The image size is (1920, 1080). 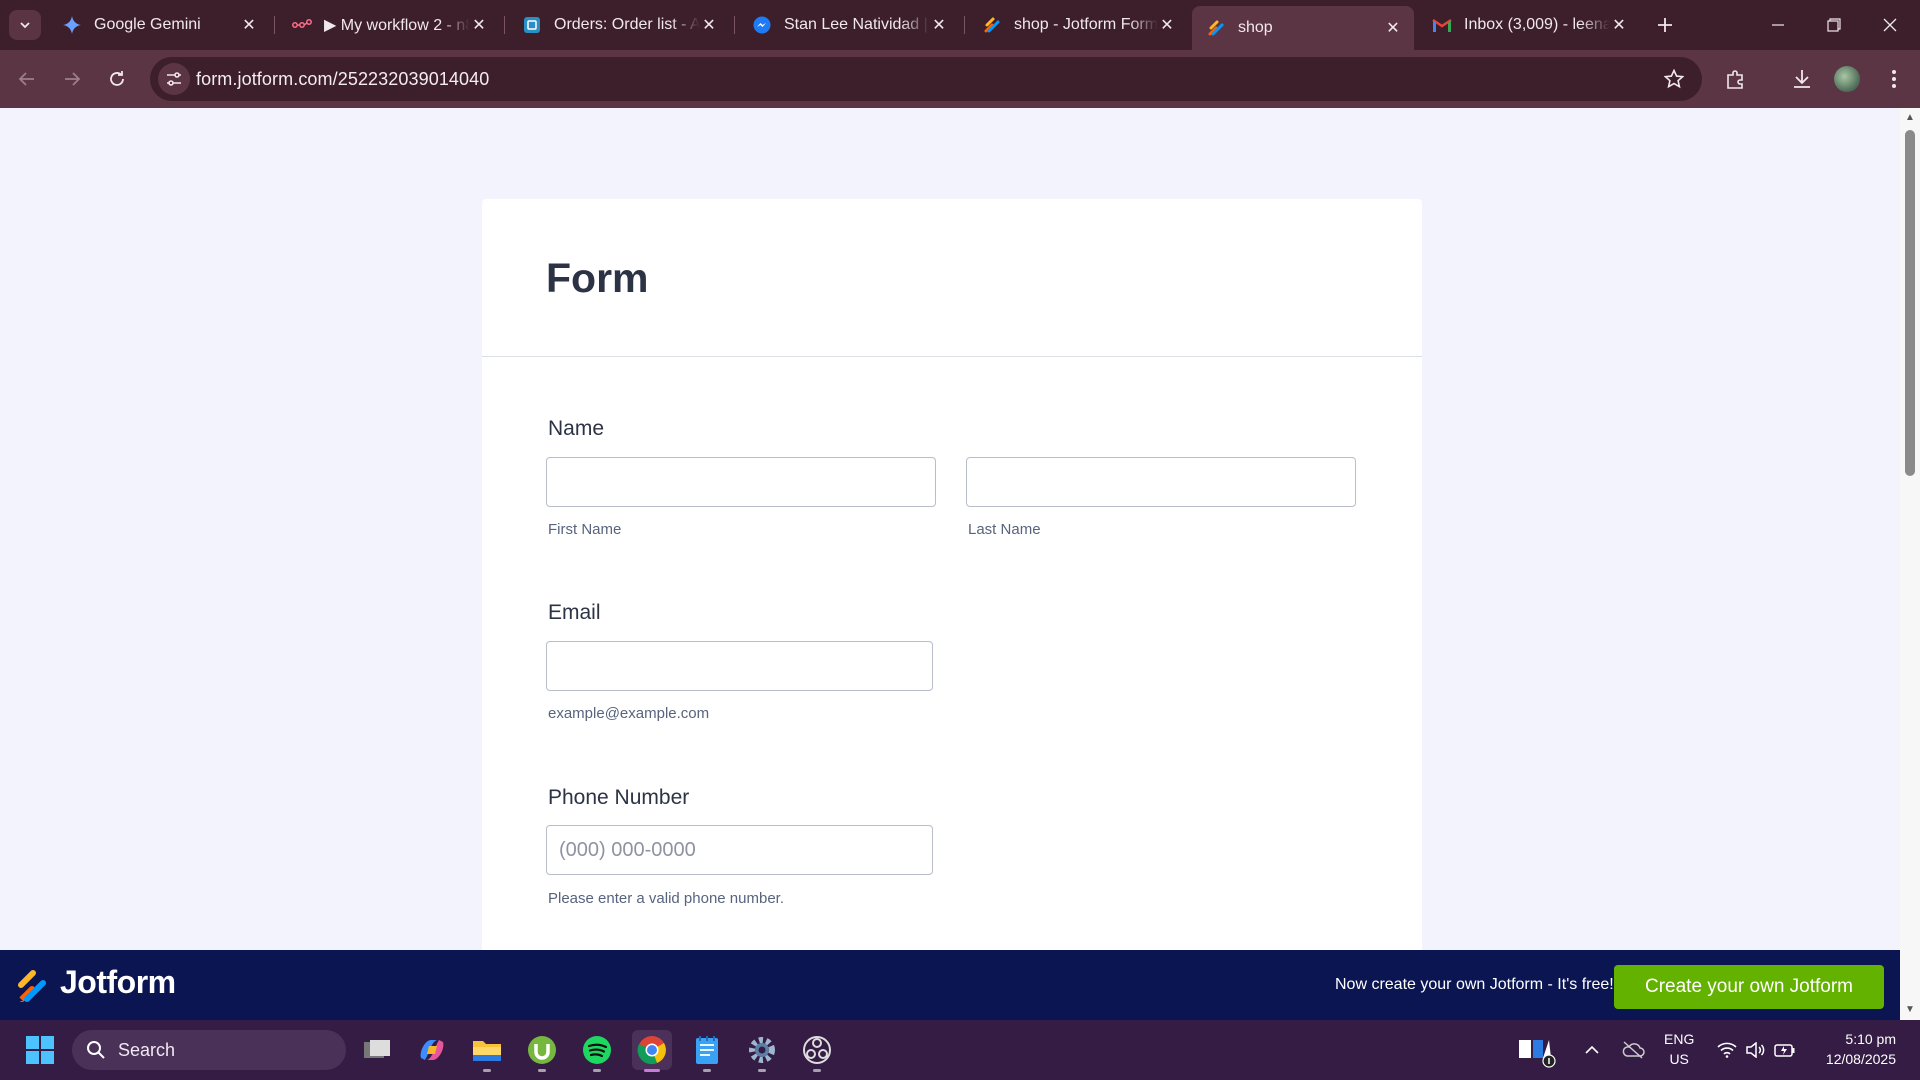 I want to click on chevron-down-icon, so click(x=25, y=25).